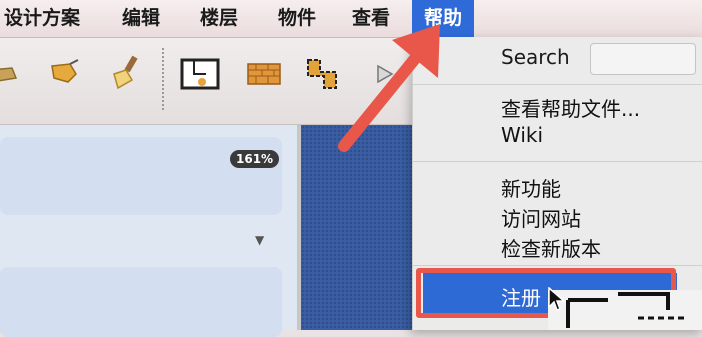  I want to click on room-plan-icon, so click(200, 74).